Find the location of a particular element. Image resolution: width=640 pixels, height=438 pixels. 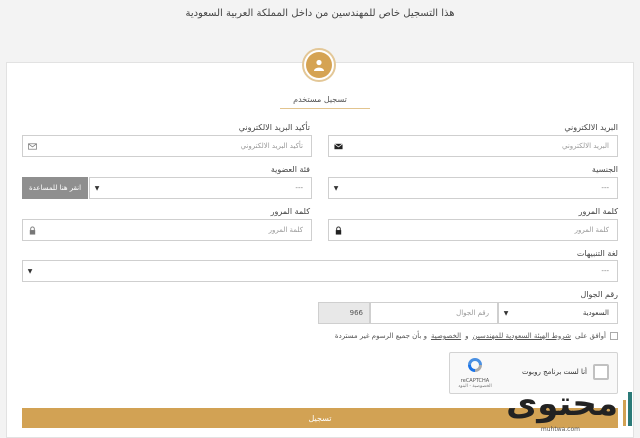

password-confirm-label: كلمة المرور is located at coordinates (290, 211).